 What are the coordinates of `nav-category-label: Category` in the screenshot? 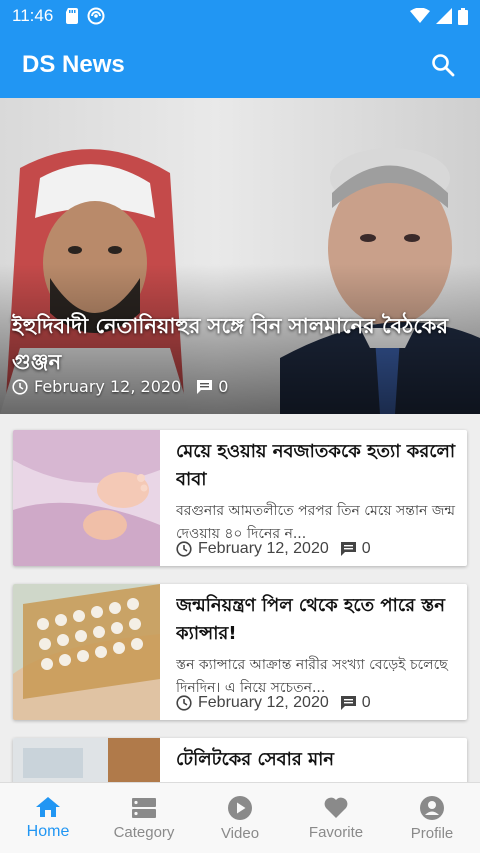 It's located at (144, 832).